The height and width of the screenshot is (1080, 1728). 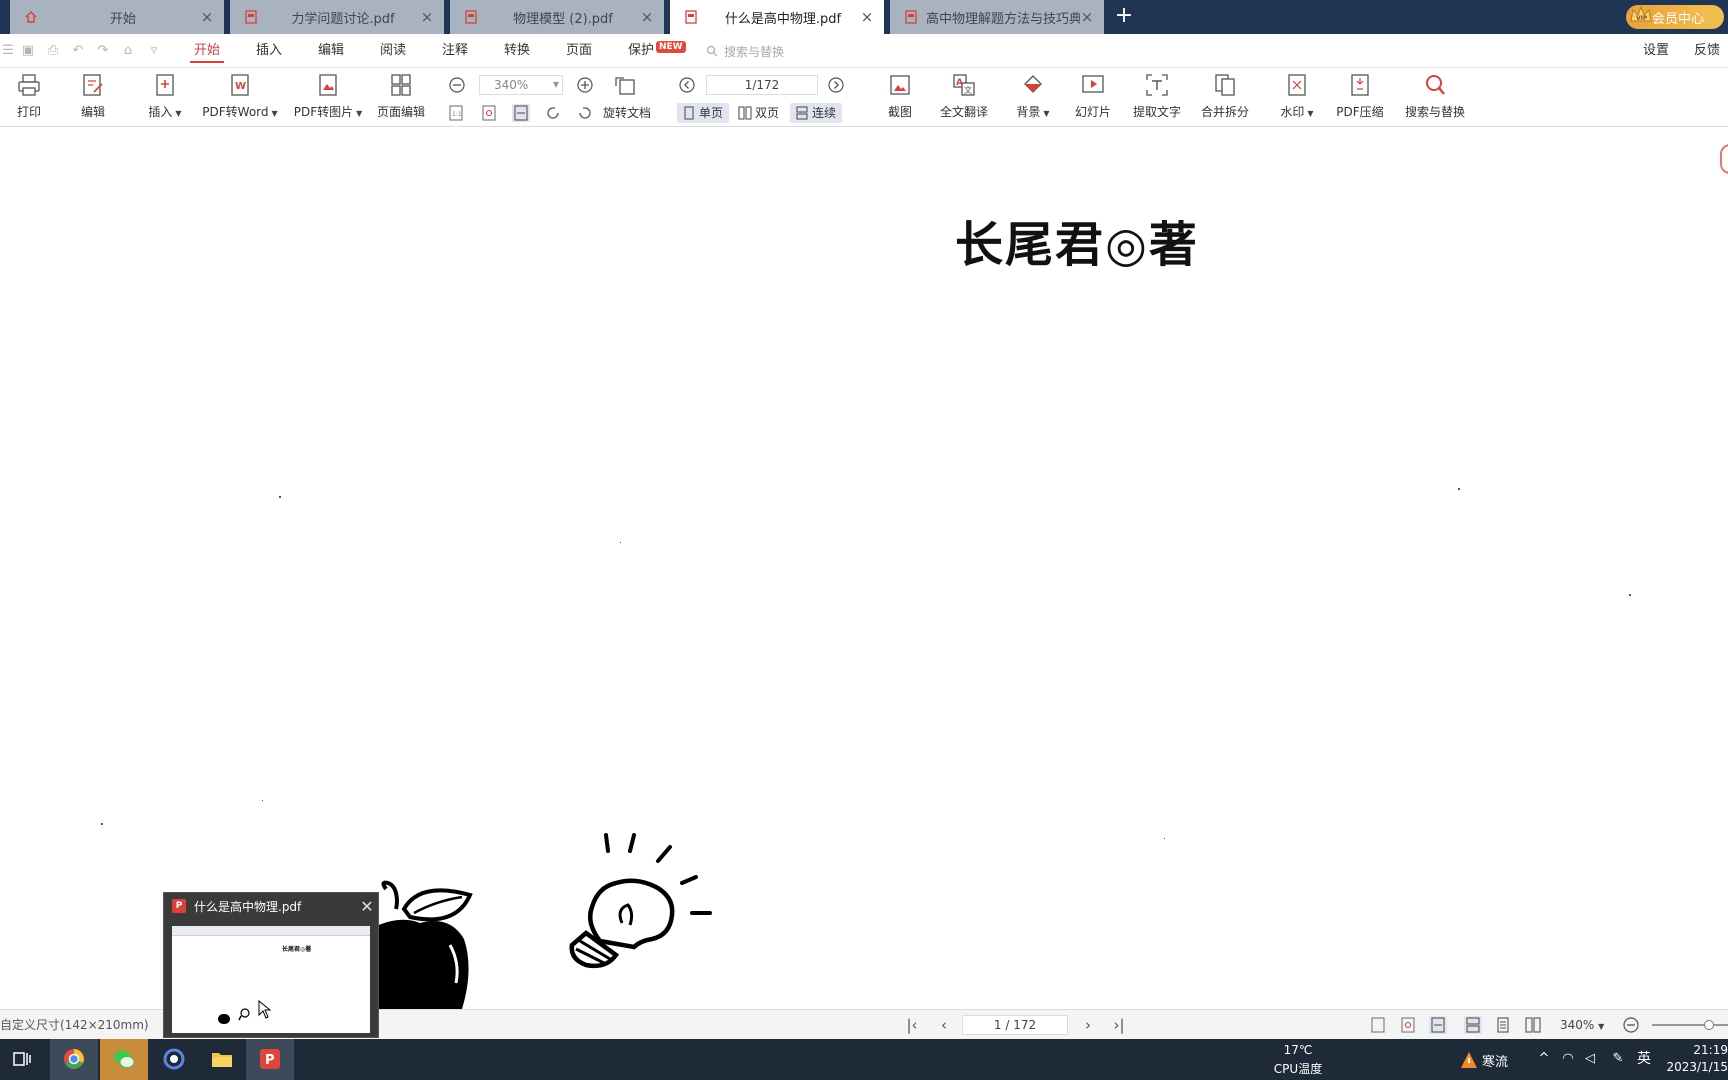 What do you see at coordinates (271, 931) in the screenshot?
I see `thumbnail-toolbar` at bounding box center [271, 931].